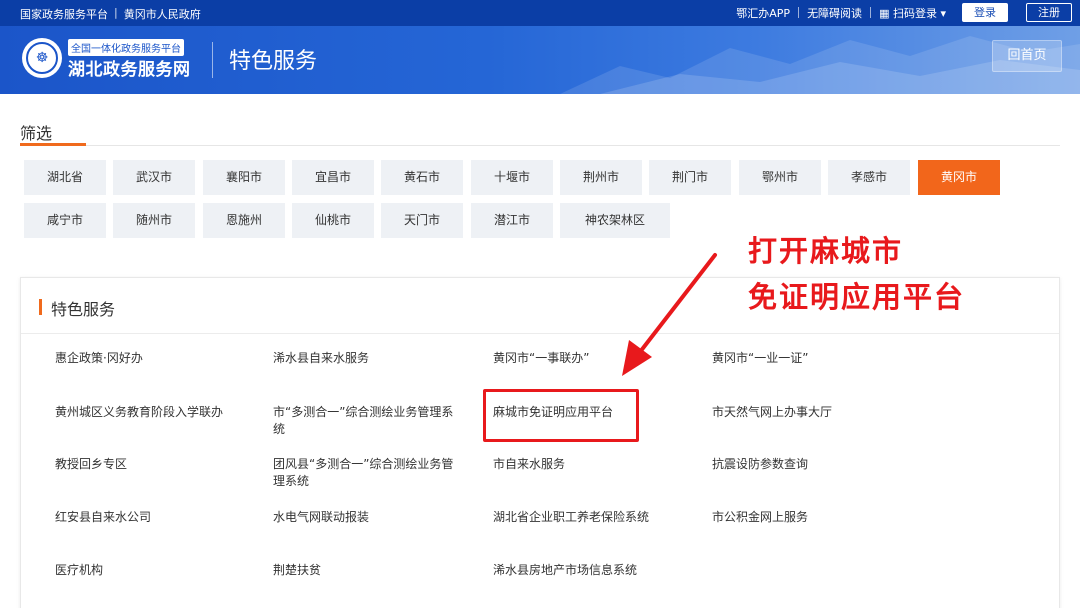  I want to click on service-link: 教授回乡专区, so click(155, 464).